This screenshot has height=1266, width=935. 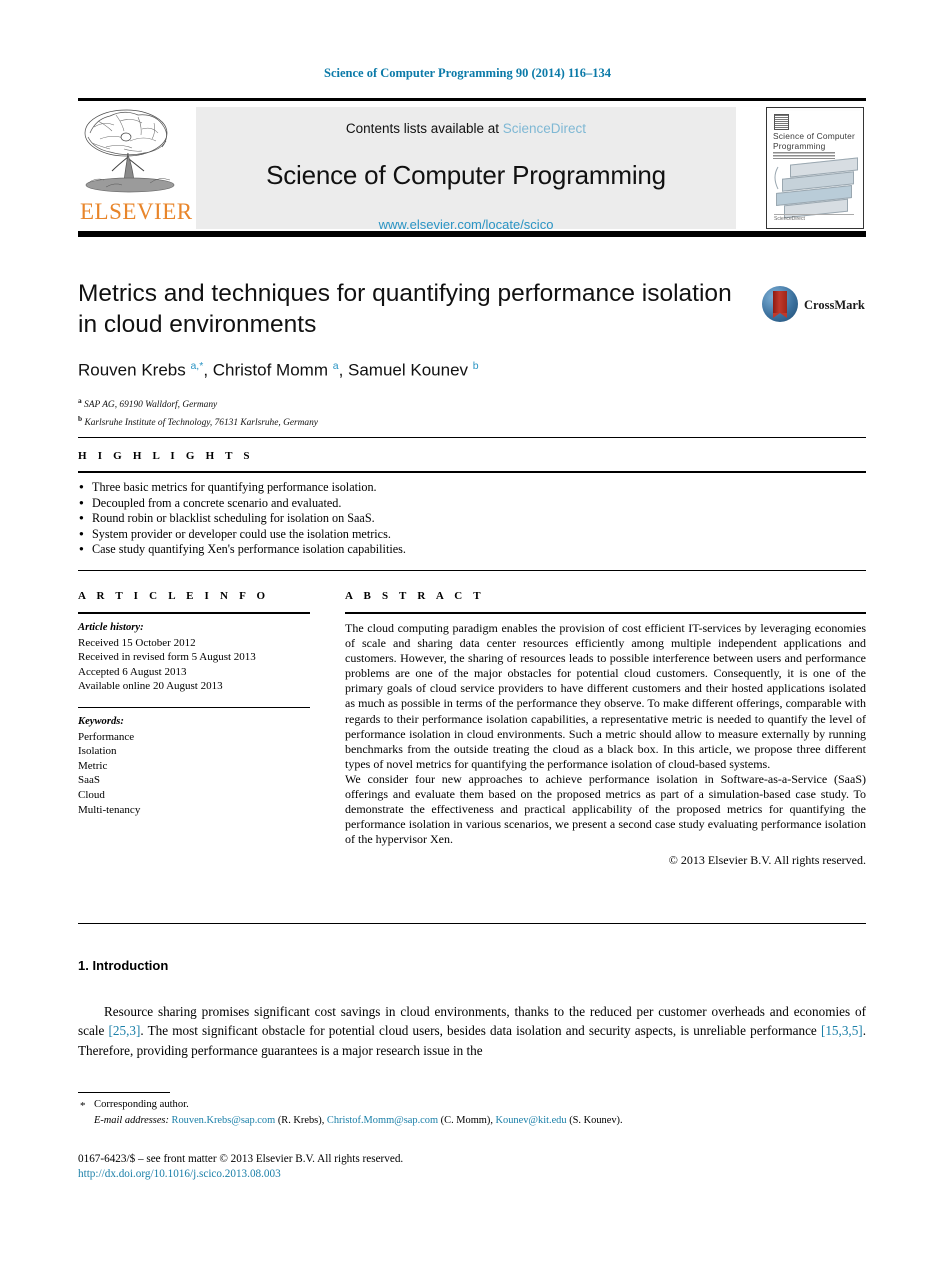 What do you see at coordinates (106, 736) in the screenshot?
I see `keyword-item: Performance` at bounding box center [106, 736].